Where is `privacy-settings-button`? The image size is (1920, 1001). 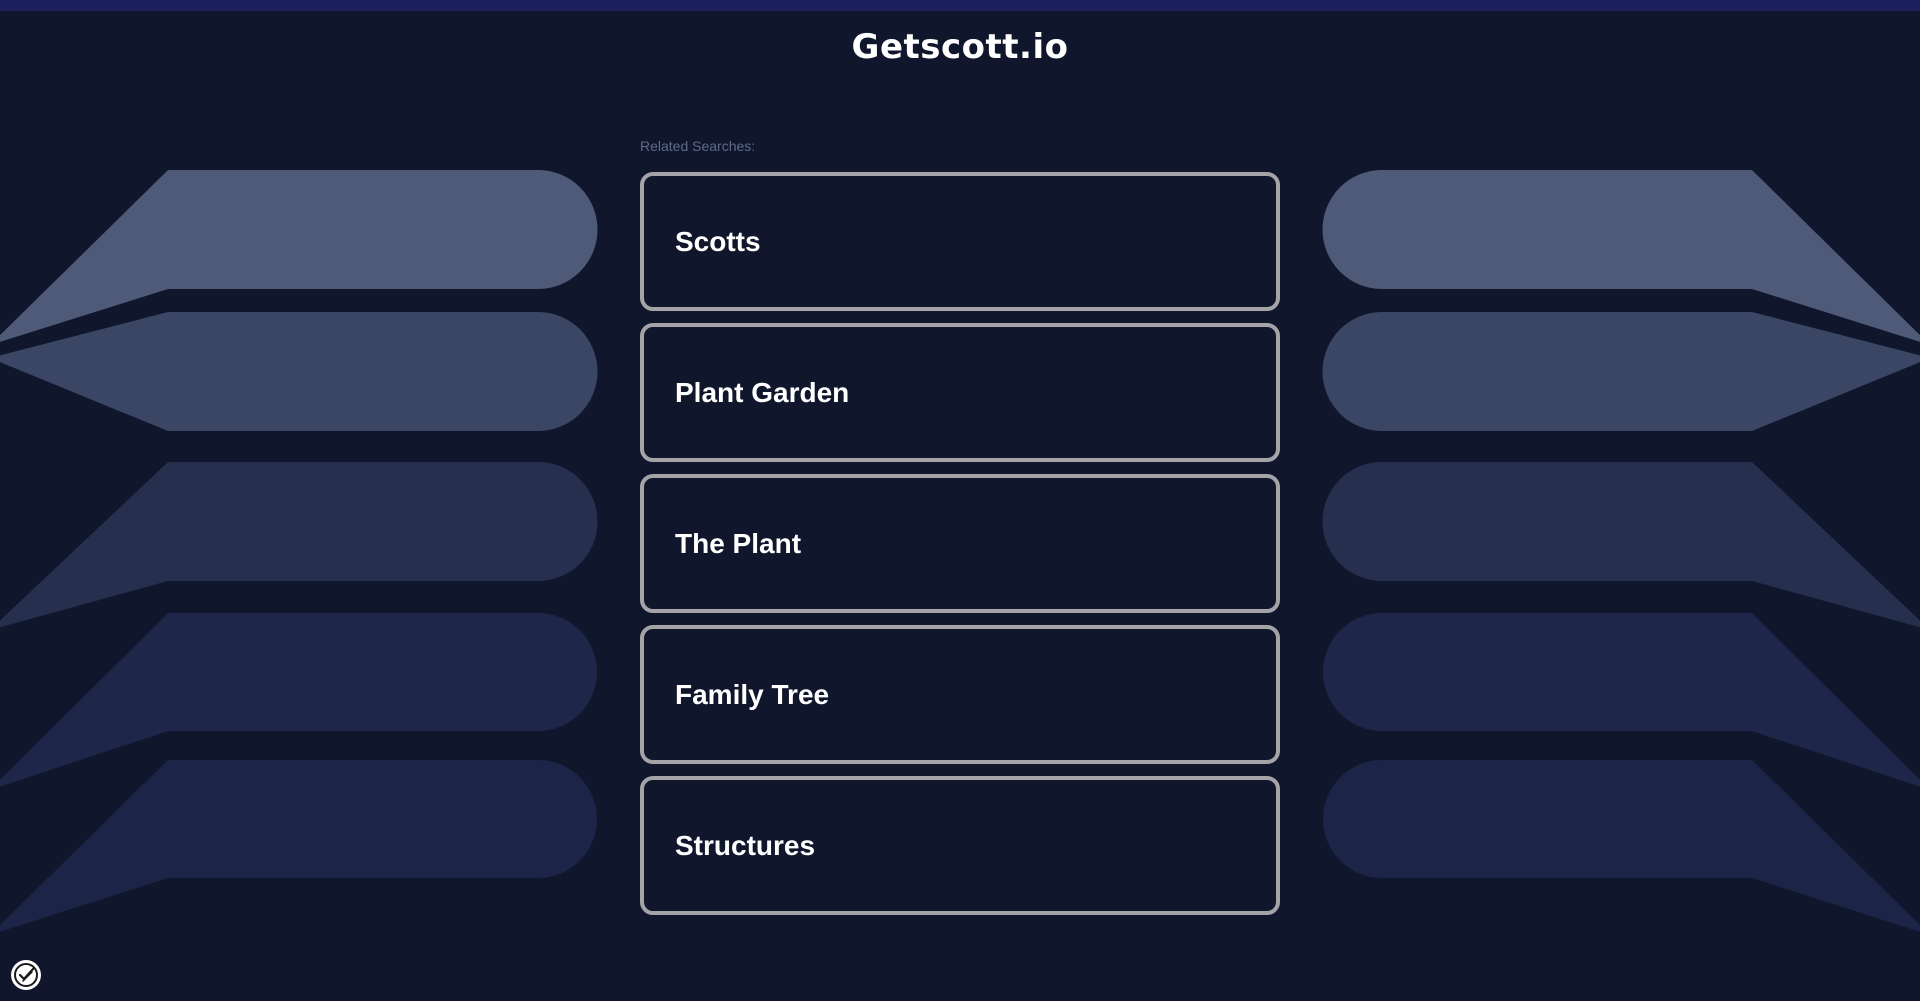 privacy-settings-button is located at coordinates (26, 975).